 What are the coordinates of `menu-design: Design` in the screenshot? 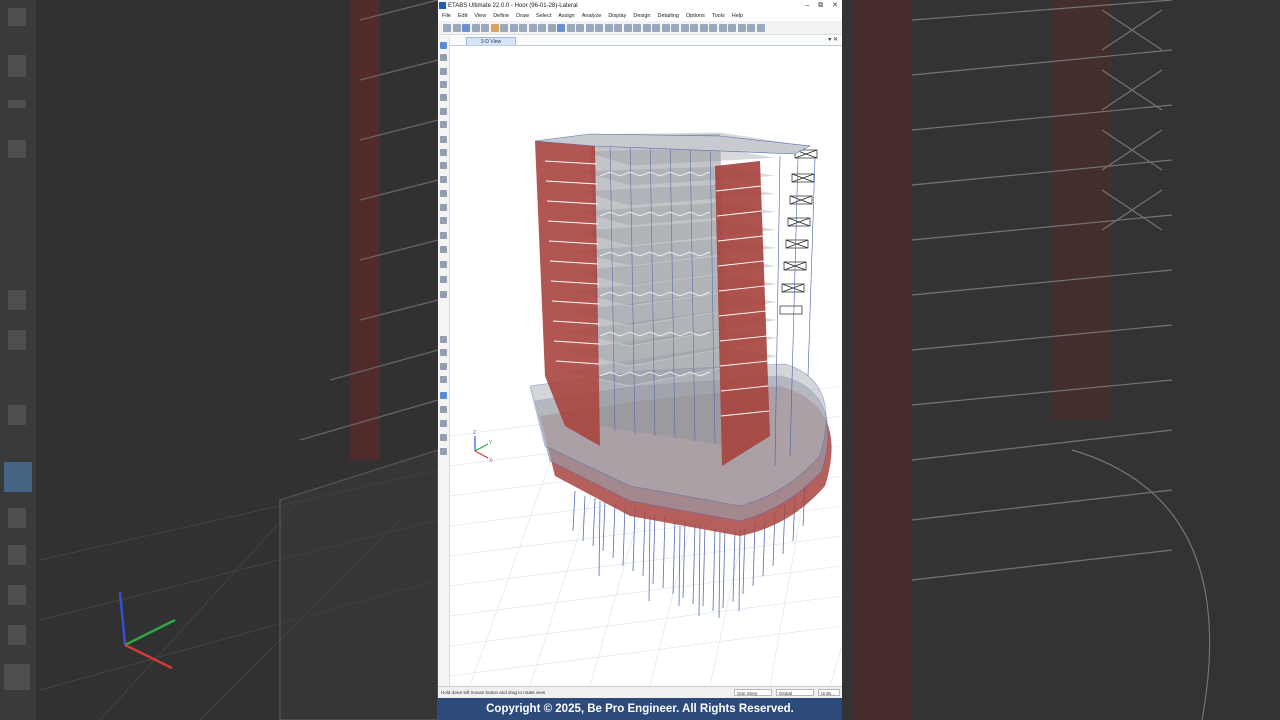 It's located at (641, 16).